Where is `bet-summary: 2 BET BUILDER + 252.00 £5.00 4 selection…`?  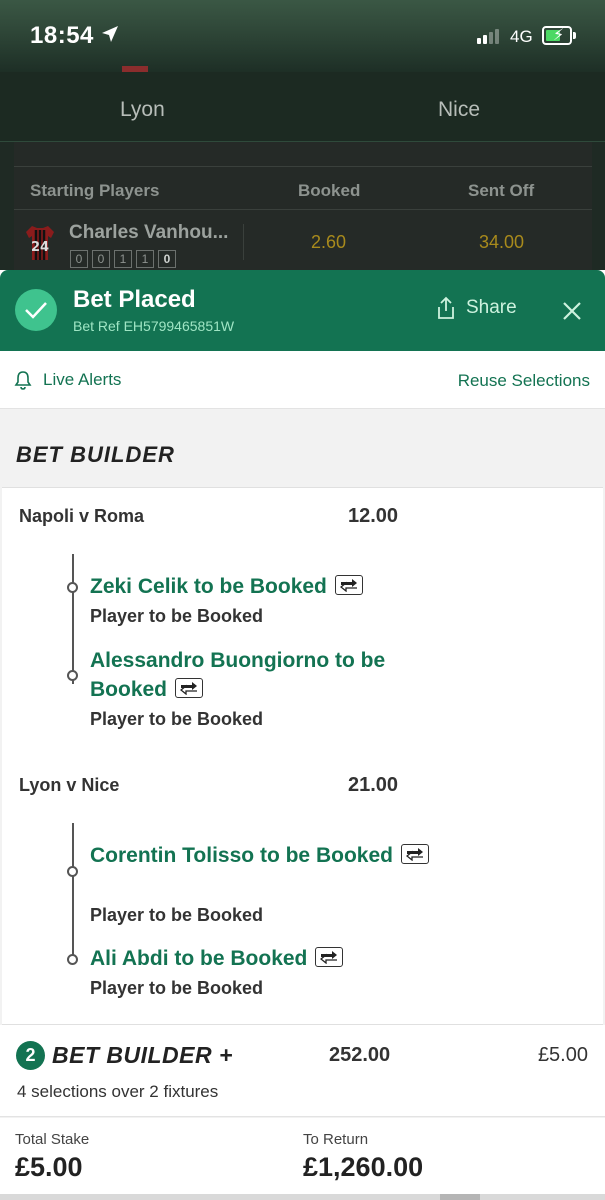
bet-summary: 2 BET BUILDER + 252.00 £5.00 4 selection… is located at coordinates (302, 1071).